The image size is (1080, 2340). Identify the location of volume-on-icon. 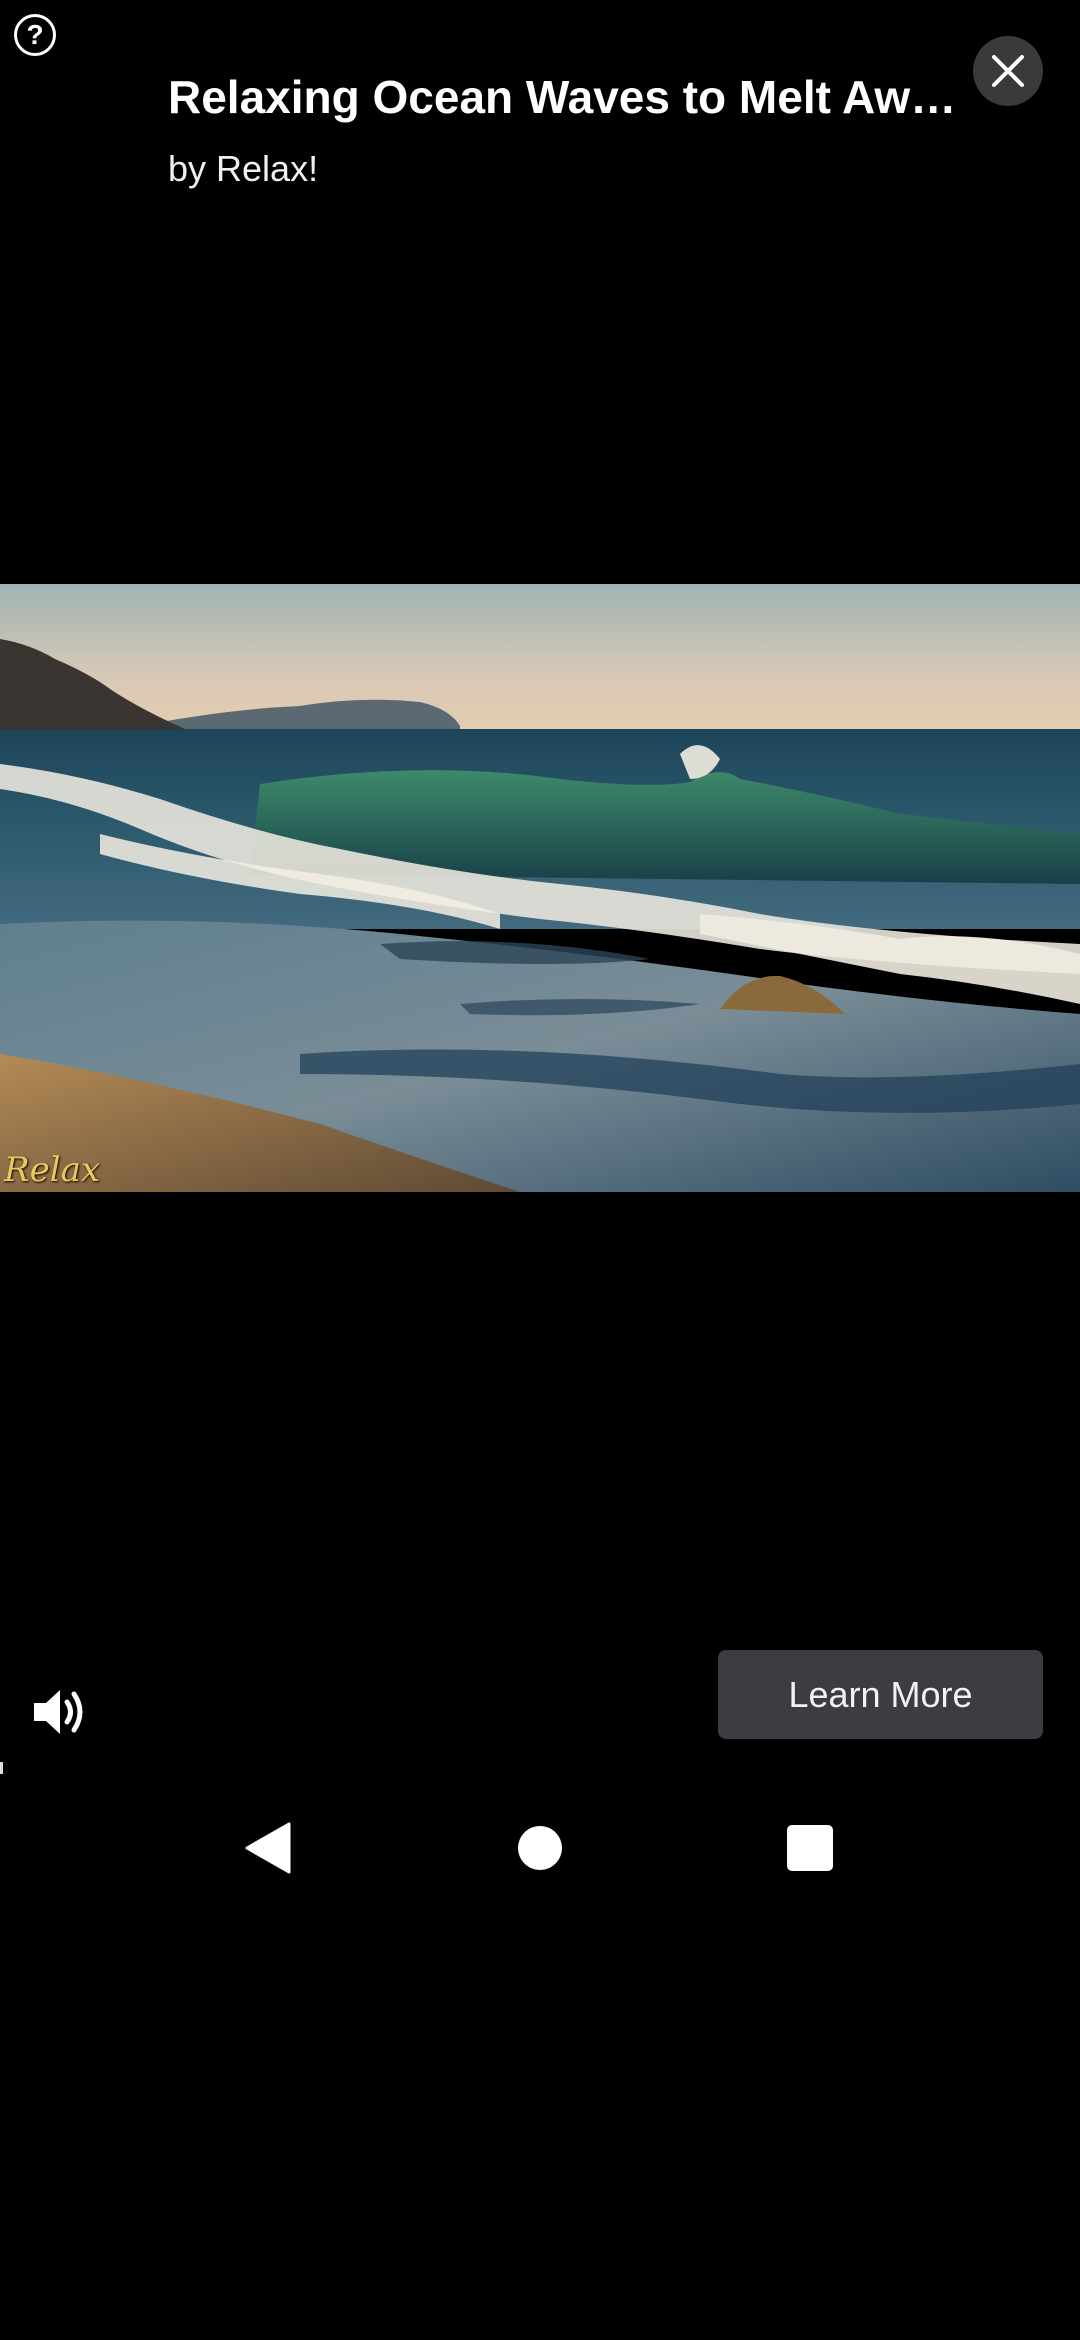
(58, 1712).